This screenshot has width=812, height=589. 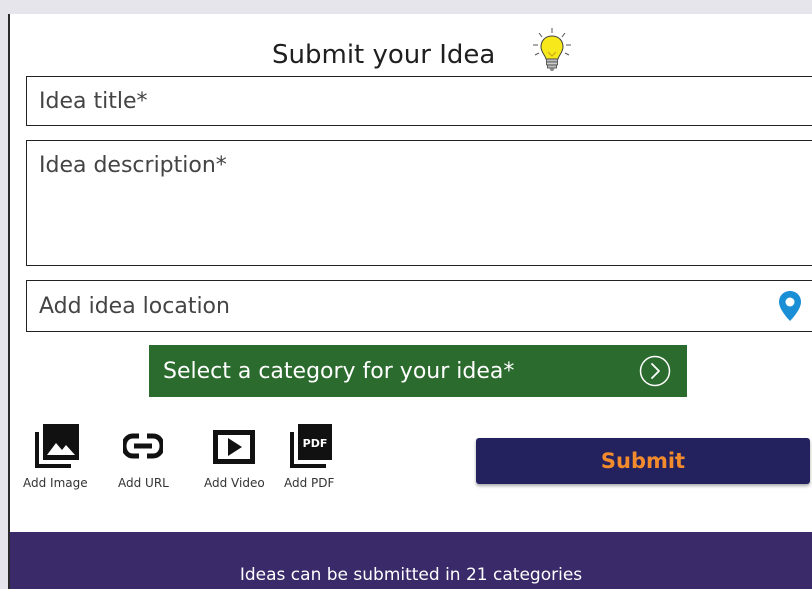 I want to click on form-header: Submit your Idea, so click(x=411, y=50).